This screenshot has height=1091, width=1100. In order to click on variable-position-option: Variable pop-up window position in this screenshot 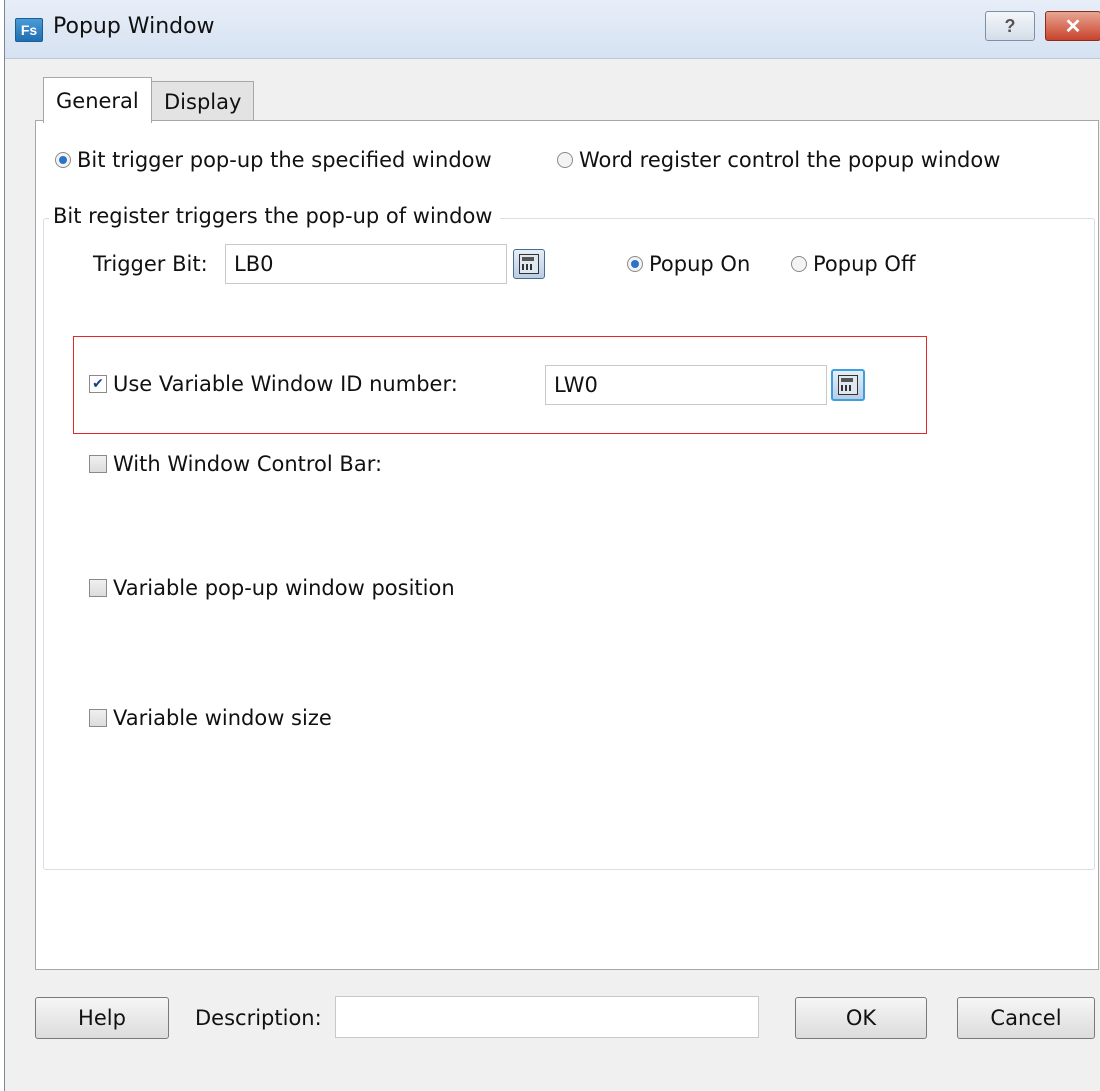, I will do `click(272, 588)`.